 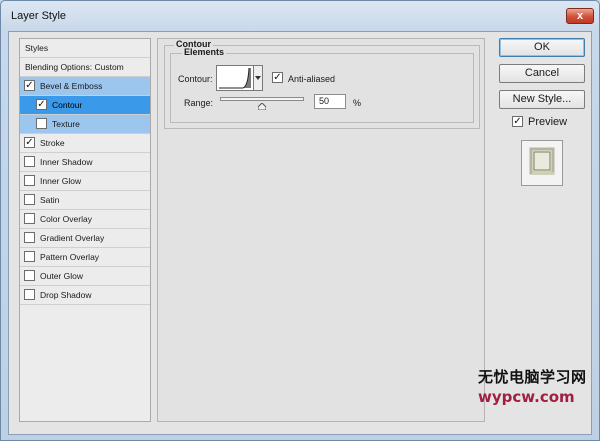 I want to click on style-item-pattern-overlay: Pattern Overlay, so click(x=85, y=257).